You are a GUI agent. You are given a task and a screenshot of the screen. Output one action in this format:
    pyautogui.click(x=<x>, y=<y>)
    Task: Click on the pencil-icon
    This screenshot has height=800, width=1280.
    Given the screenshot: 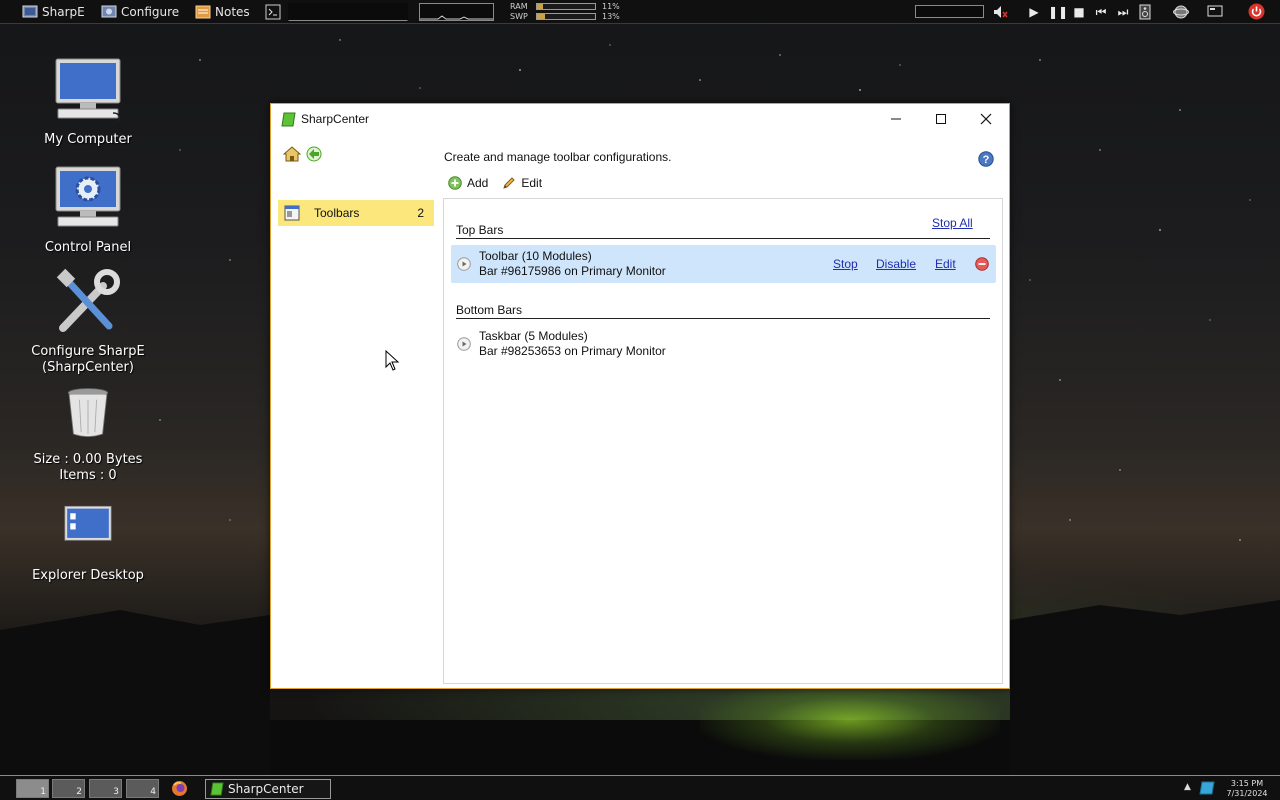 What is the action you would take?
    pyautogui.click(x=509, y=183)
    